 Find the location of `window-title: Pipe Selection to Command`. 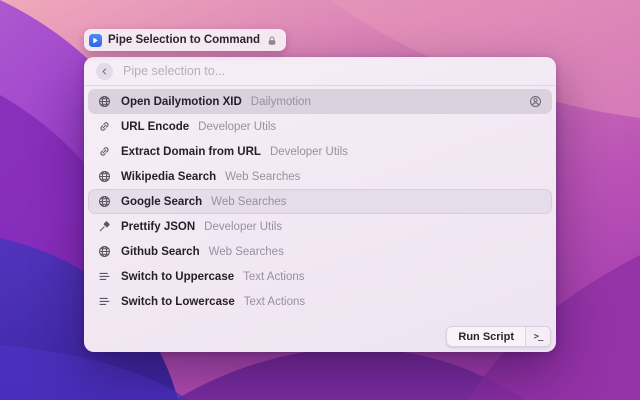

window-title: Pipe Selection to Command is located at coordinates (184, 40).